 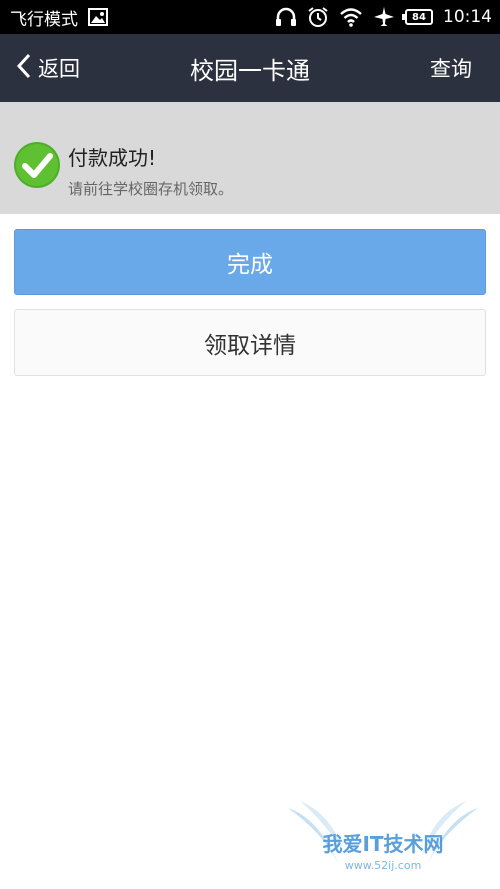 I want to click on nav-bar: 返回 校园一卡通 查询, so click(x=250, y=68).